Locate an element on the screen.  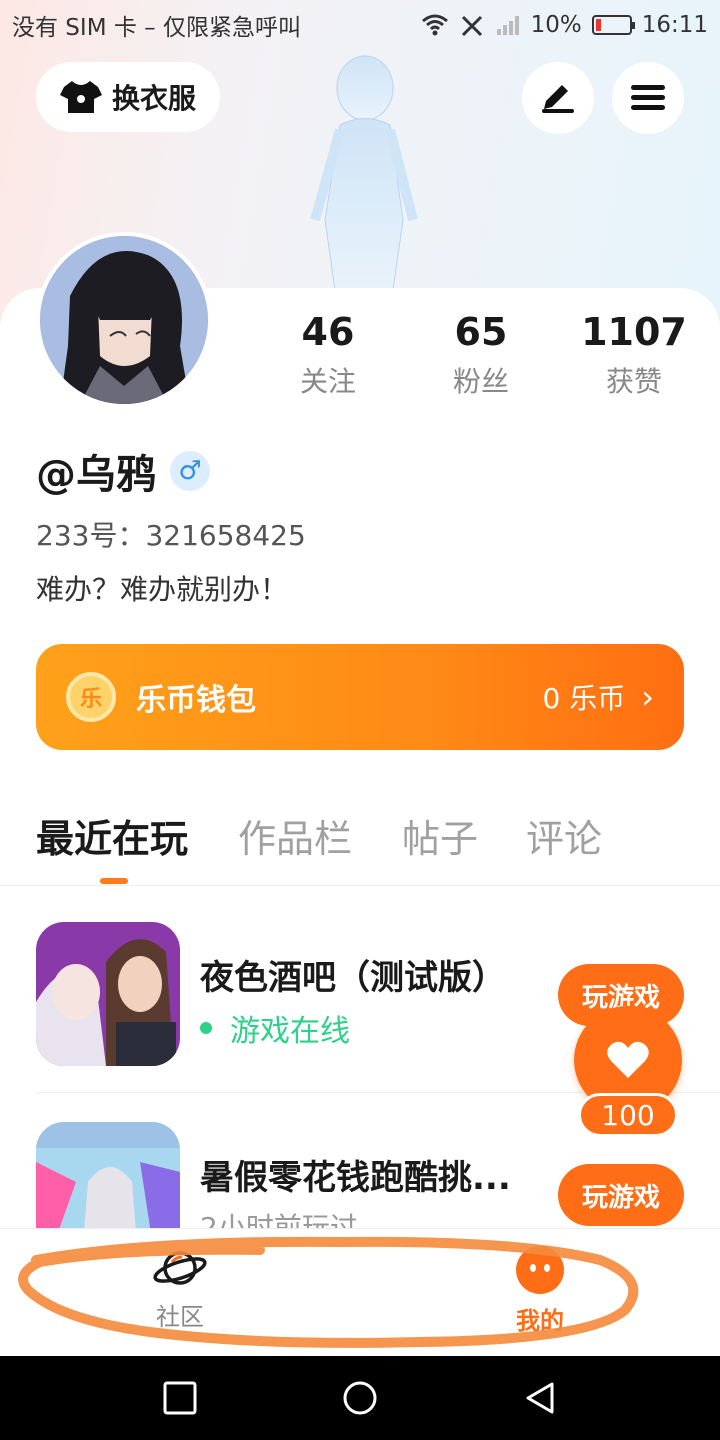
avatar-image is located at coordinates (124, 320).